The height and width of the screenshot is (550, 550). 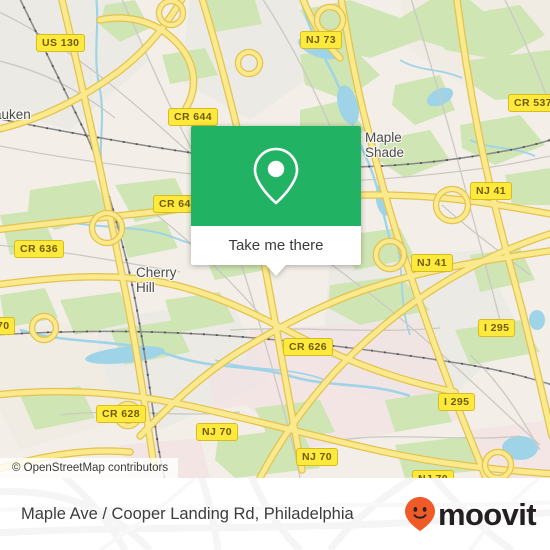 What do you see at coordinates (121, 414) in the screenshot?
I see `road-shield: CR 628` at bounding box center [121, 414].